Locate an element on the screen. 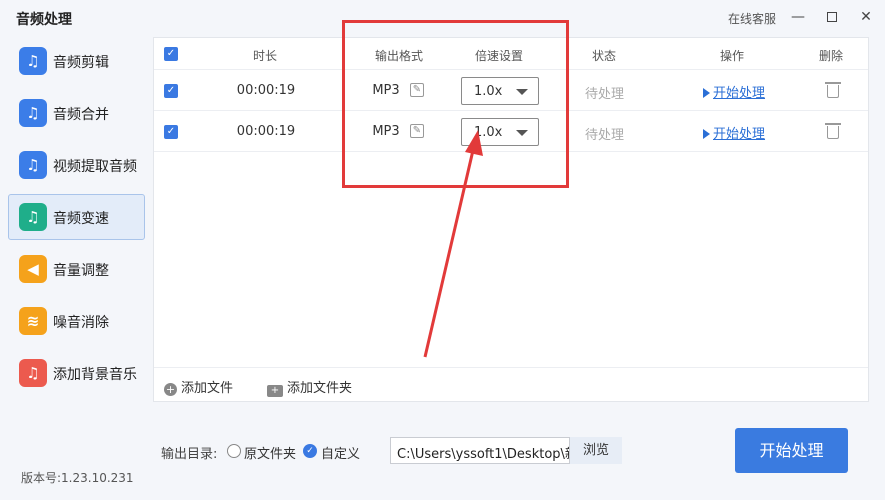 This screenshot has width=885, height=500. output-dir-label: 输出目录: is located at coordinates (189, 454).